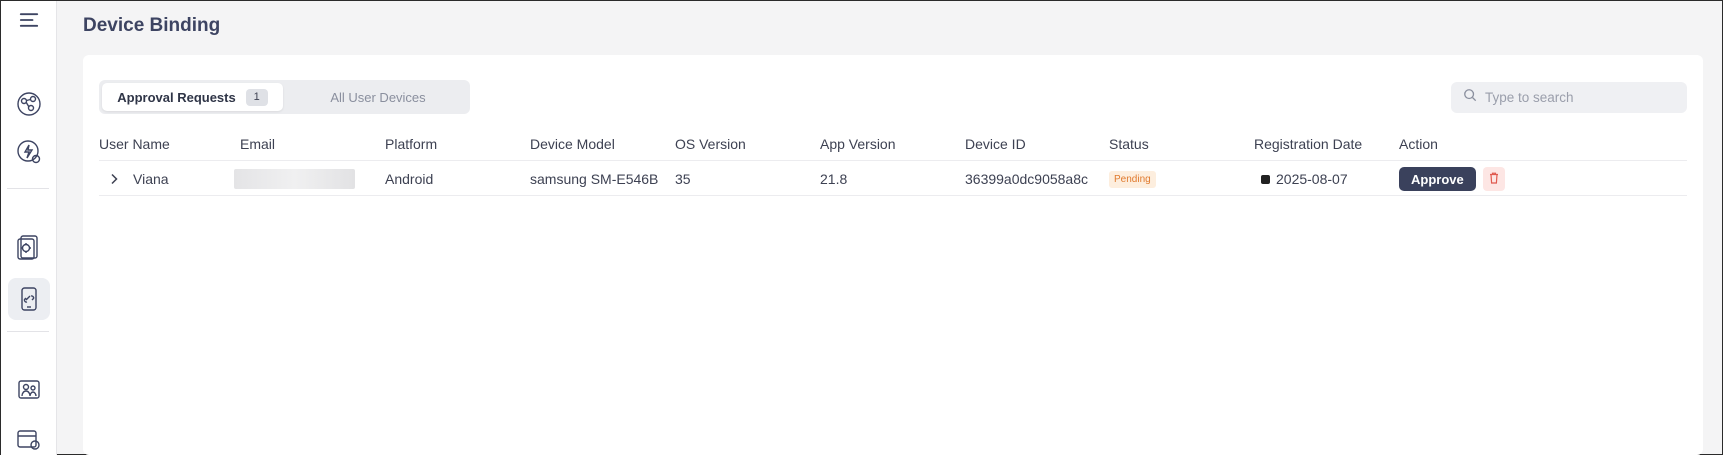 The width and height of the screenshot is (1723, 455). What do you see at coordinates (834, 179) in the screenshot?
I see `app-version-cell: 21.8` at bounding box center [834, 179].